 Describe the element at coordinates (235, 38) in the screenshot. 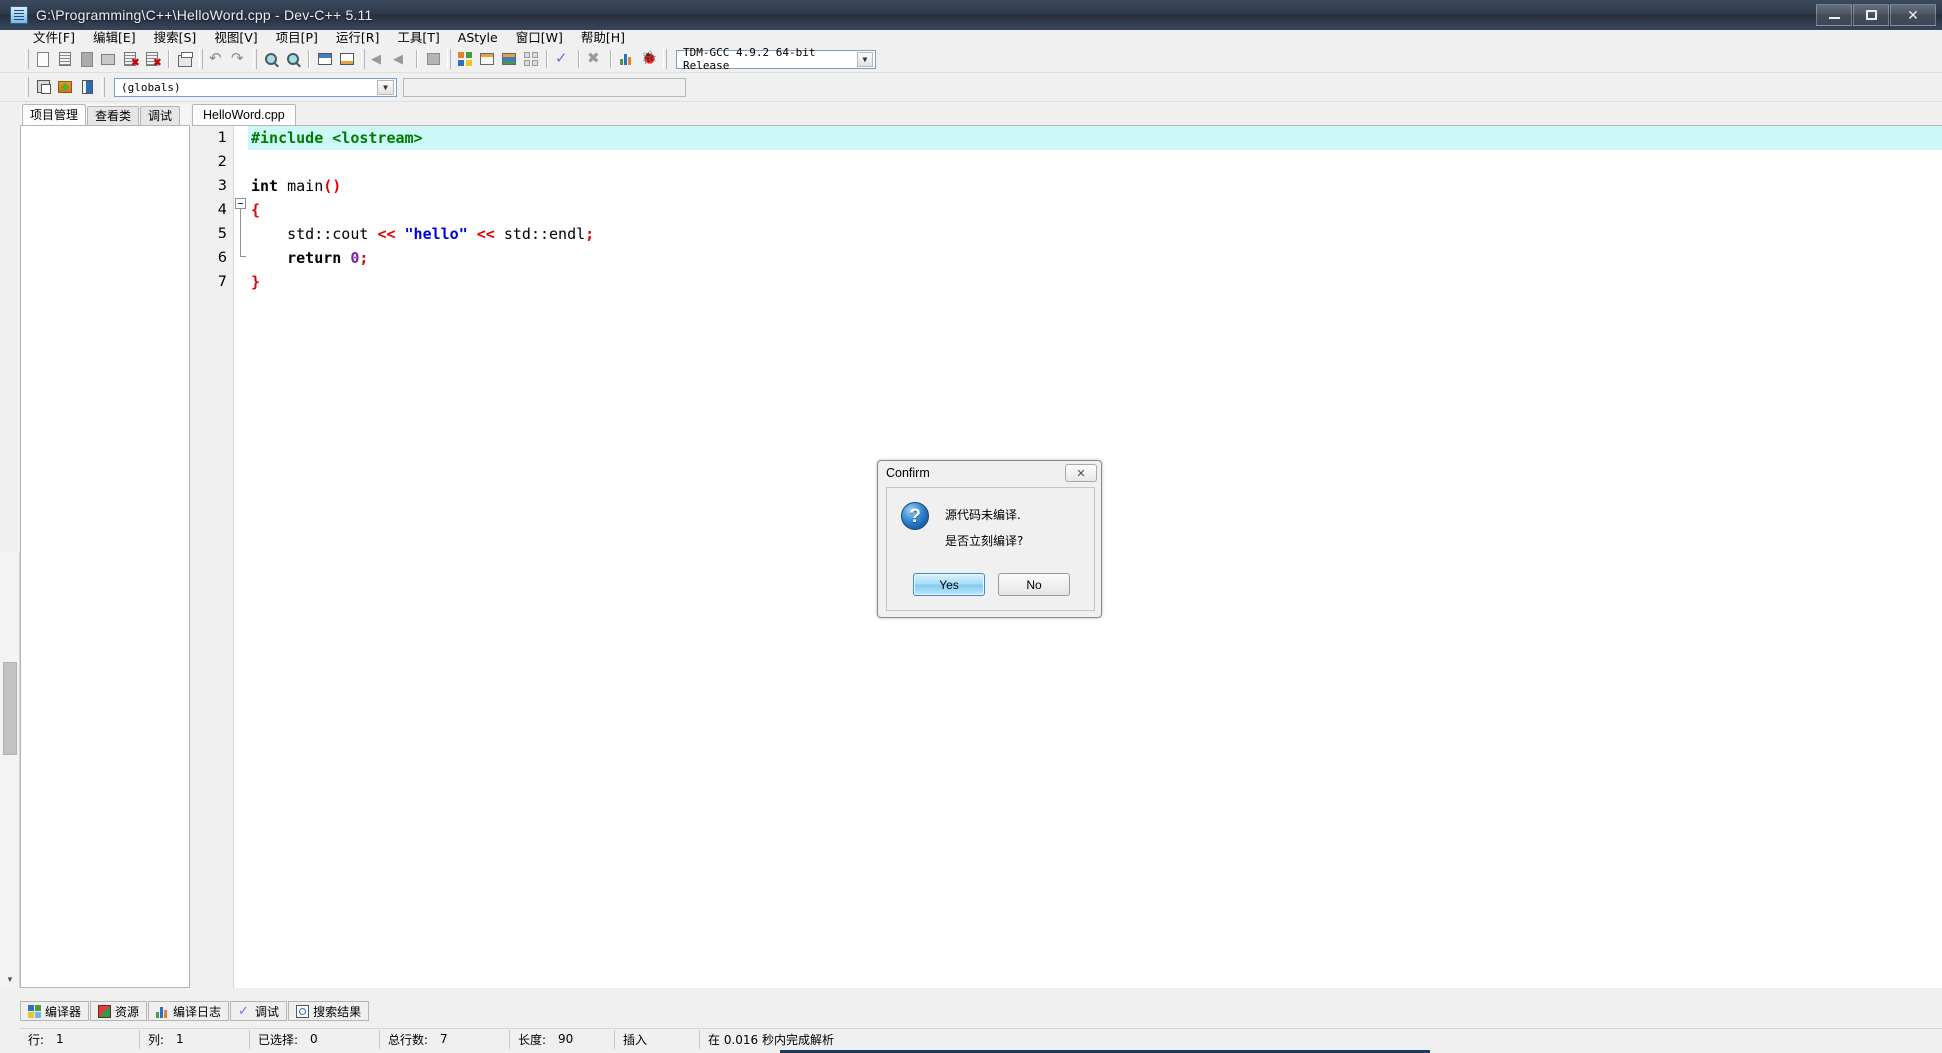

I see `menu-view: 视图[V]` at that location.